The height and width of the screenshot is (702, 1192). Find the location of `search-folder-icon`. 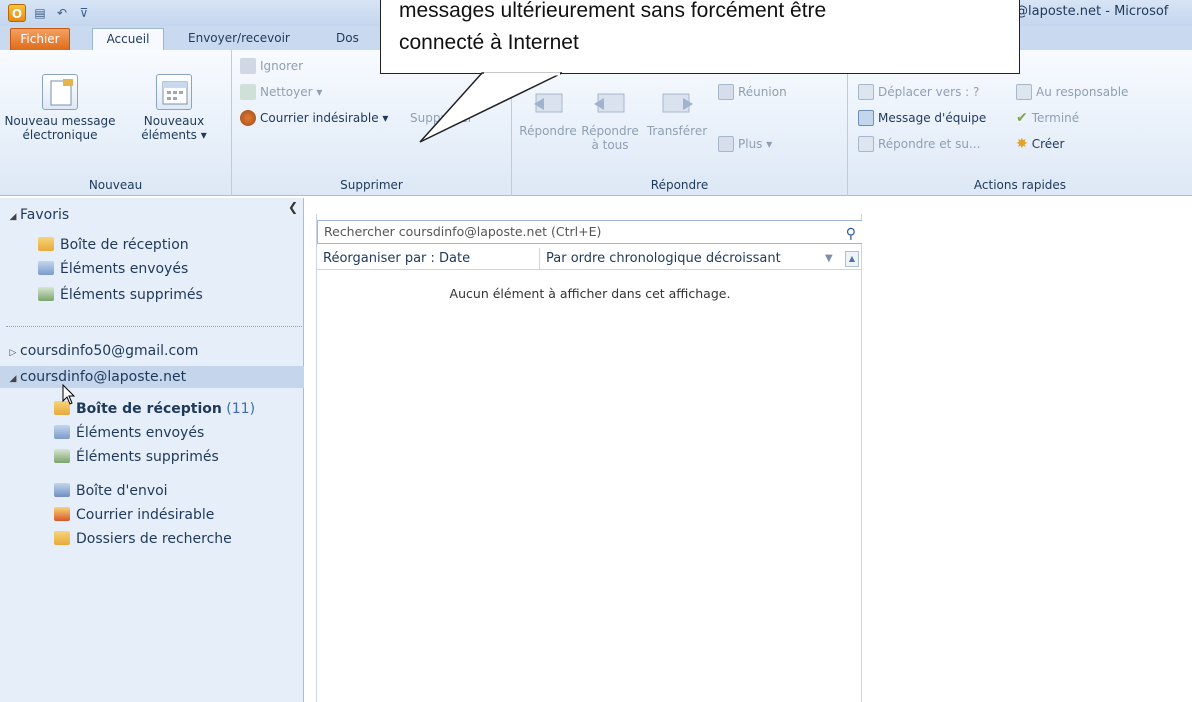

search-folder-icon is located at coordinates (62, 538).